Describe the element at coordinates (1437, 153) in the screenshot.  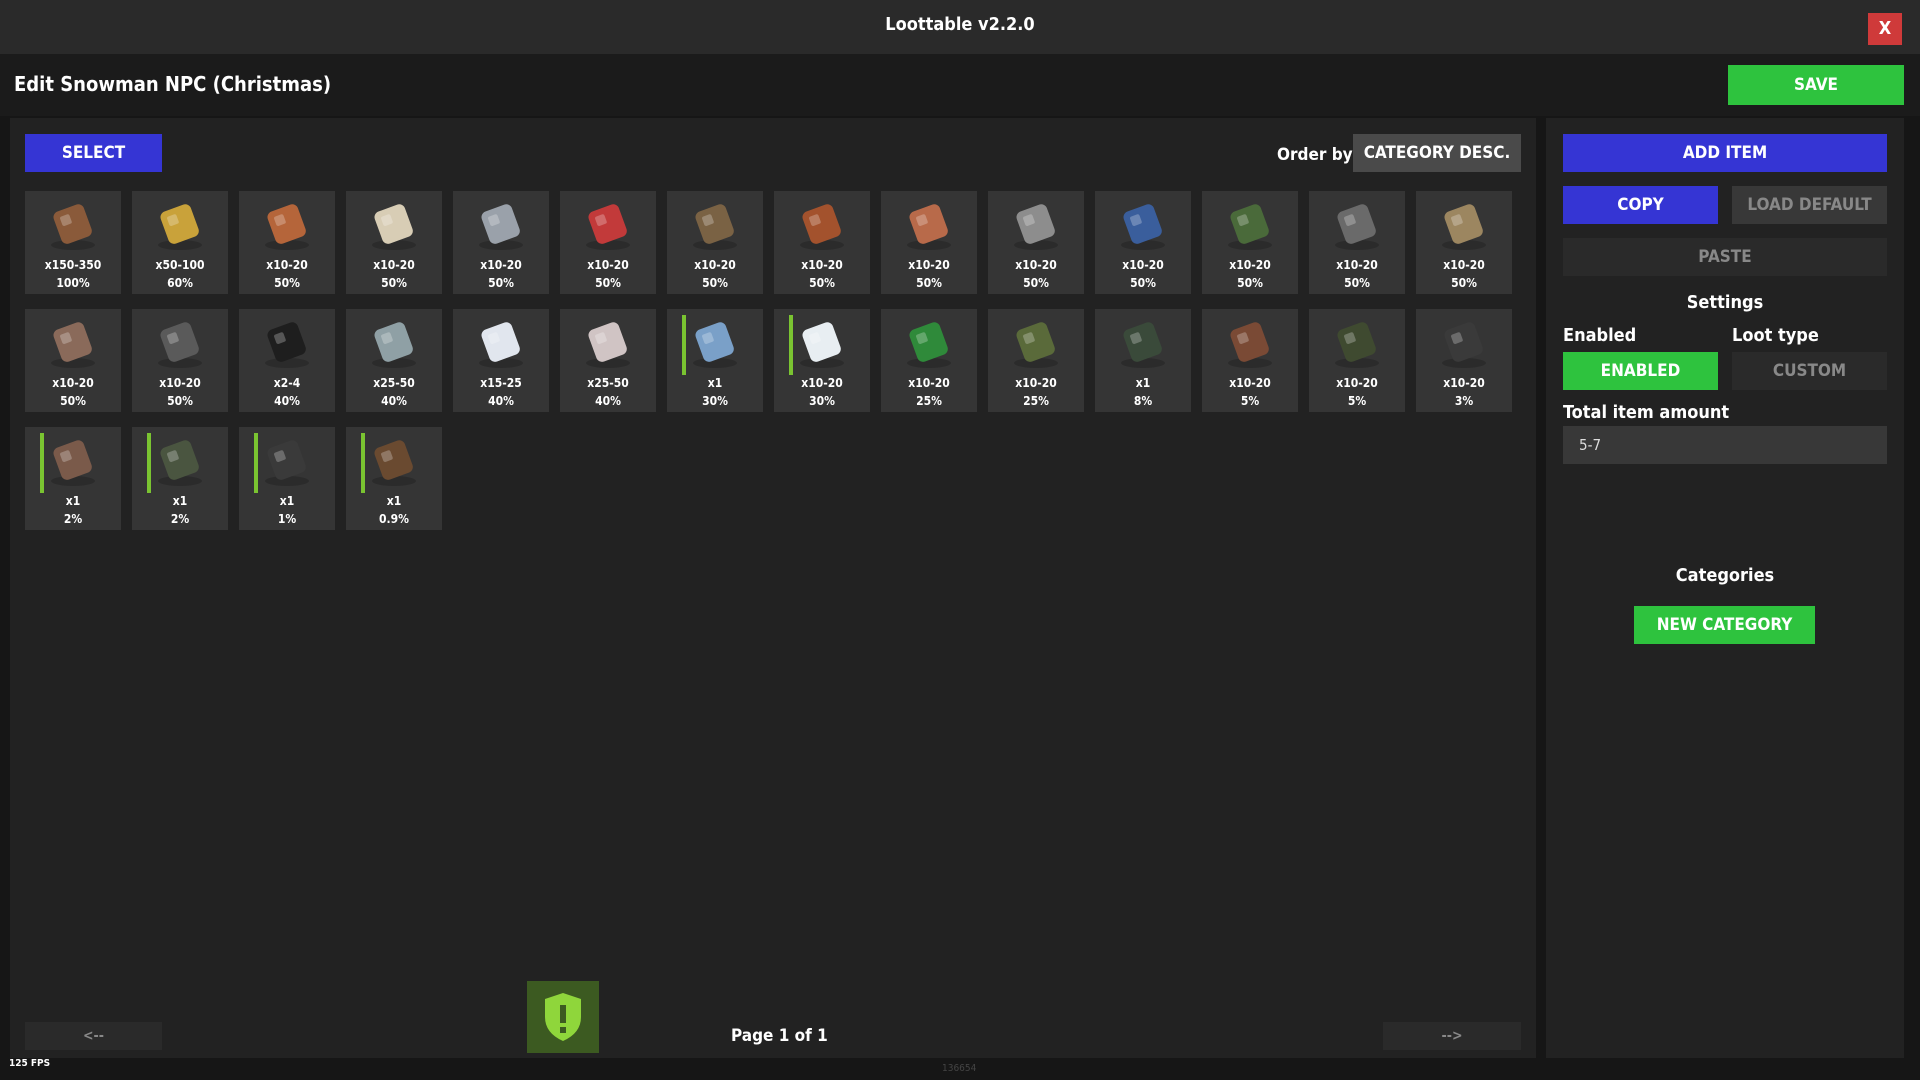
I see `order-by-dropdown: CATEGORY DESC.` at that location.